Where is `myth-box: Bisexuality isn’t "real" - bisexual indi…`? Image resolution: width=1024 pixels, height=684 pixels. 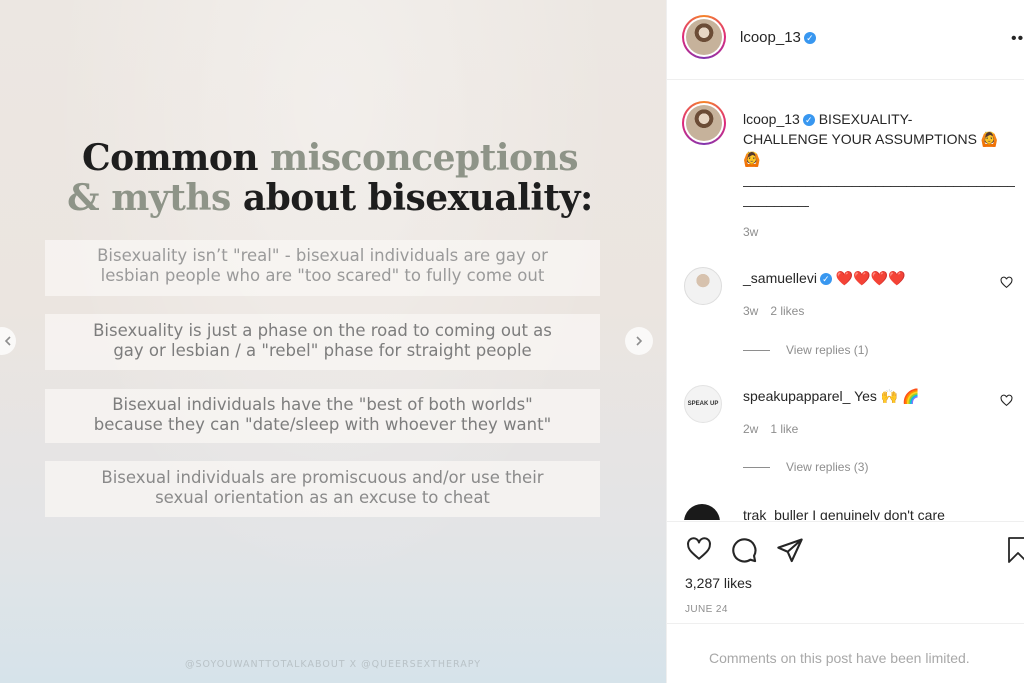
myth-box: Bisexuality isn’t "real" - bisexual indi… is located at coordinates (322, 268).